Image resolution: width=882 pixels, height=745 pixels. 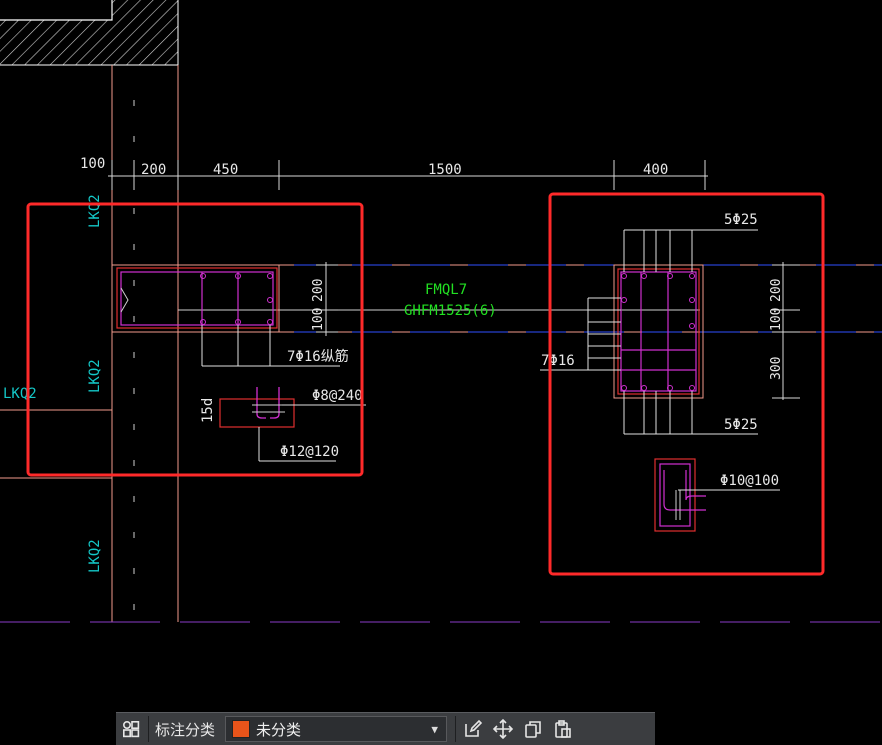 I want to click on edit-icon, so click(x=473, y=729).